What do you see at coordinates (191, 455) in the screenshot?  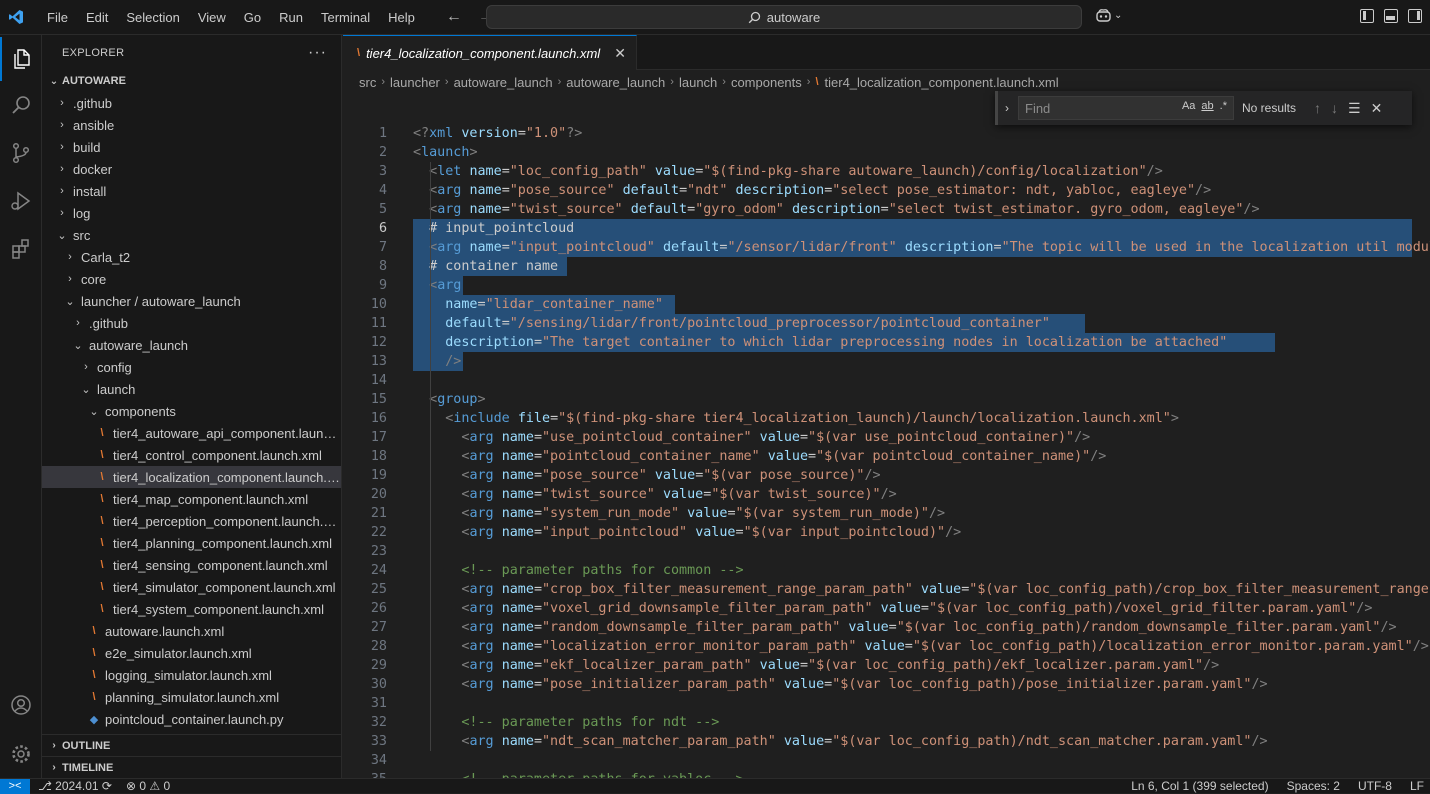 I see `tree-file: \ tier4_control_component.launch.xml` at bounding box center [191, 455].